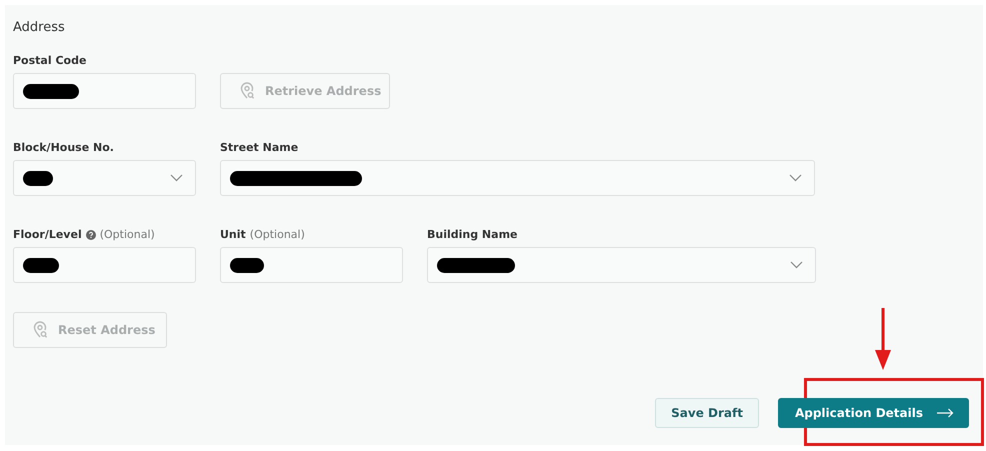  What do you see at coordinates (873, 413) in the screenshot?
I see `next-button: Application Details` at bounding box center [873, 413].